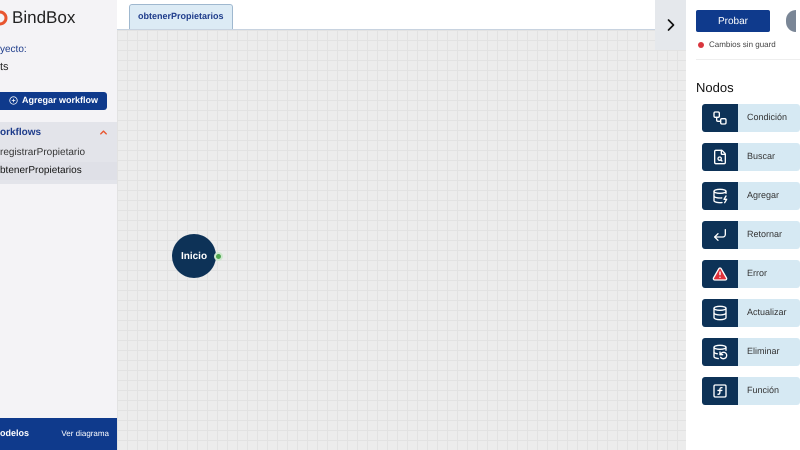  Describe the element at coordinates (5, 67) in the screenshot. I see `project-name: ts` at that location.